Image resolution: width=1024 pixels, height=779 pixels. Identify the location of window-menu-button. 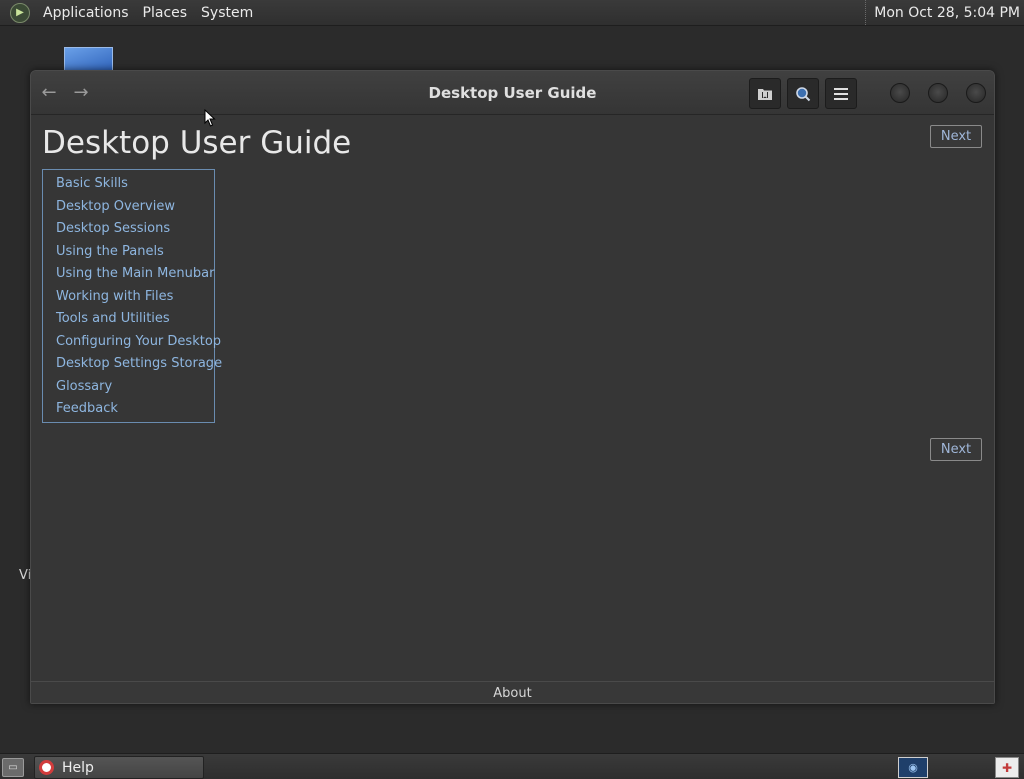
(841, 93).